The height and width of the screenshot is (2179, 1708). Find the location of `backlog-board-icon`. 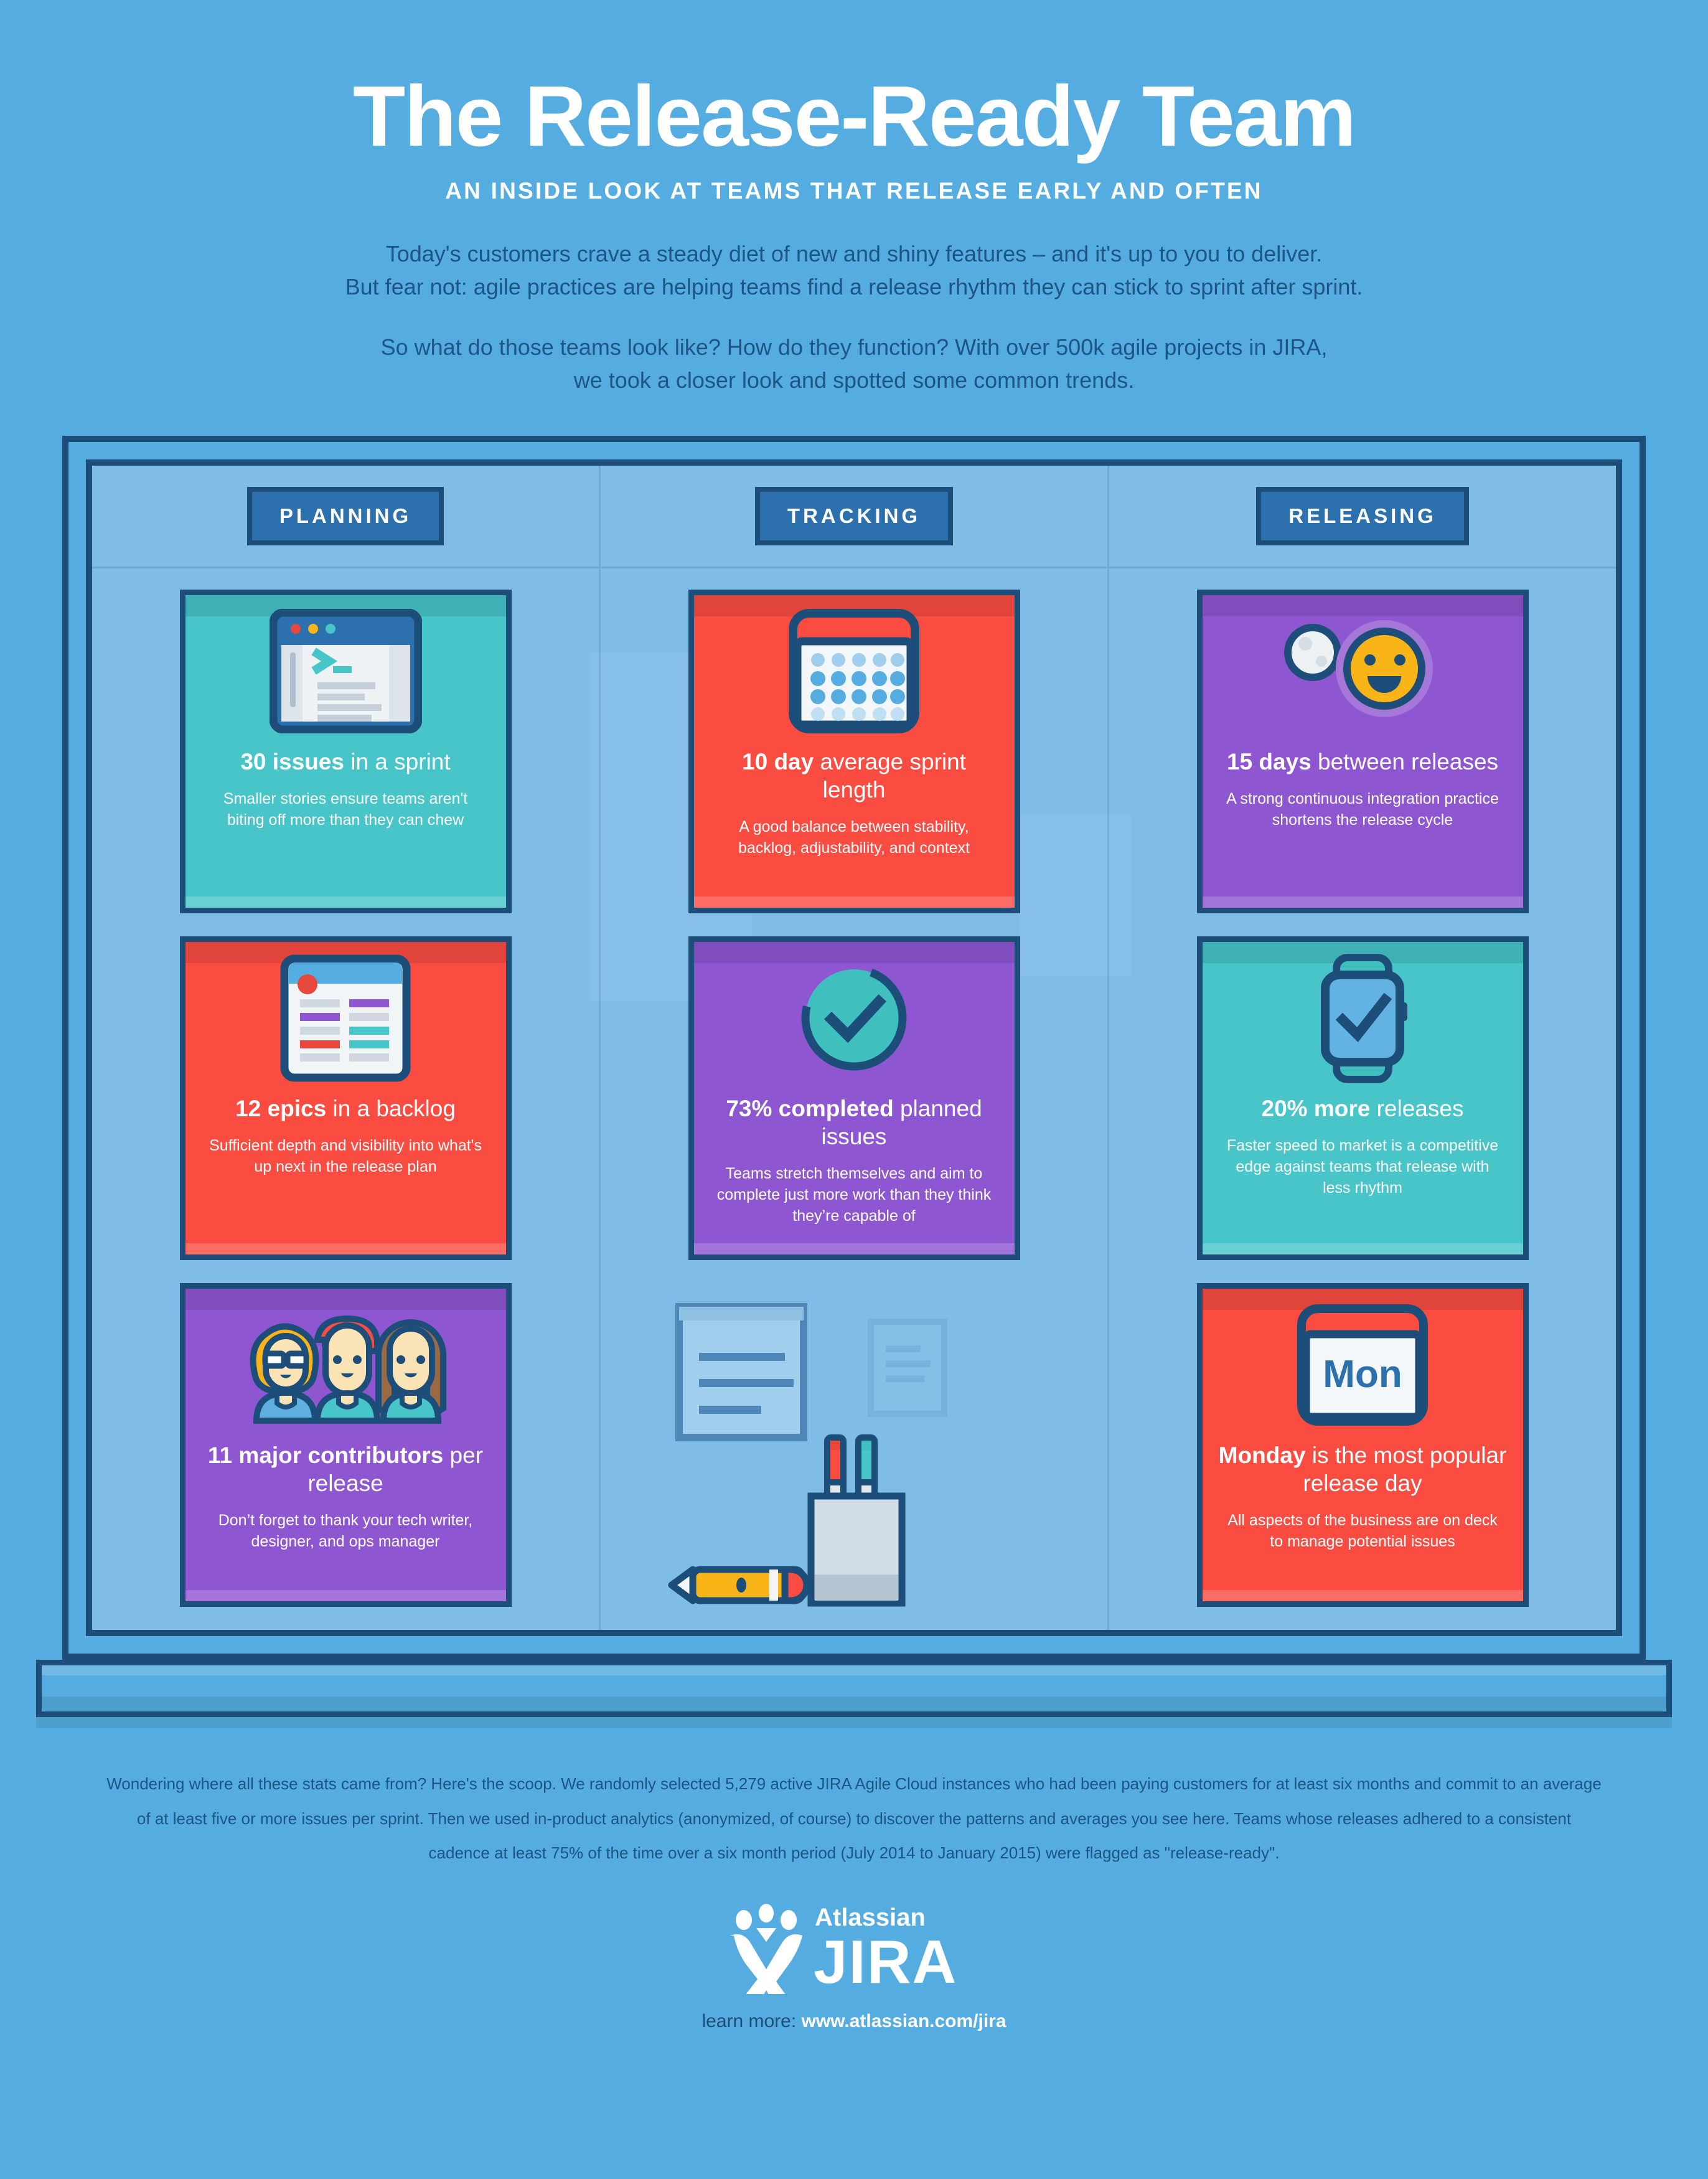

backlog-board-icon is located at coordinates (345, 1018).